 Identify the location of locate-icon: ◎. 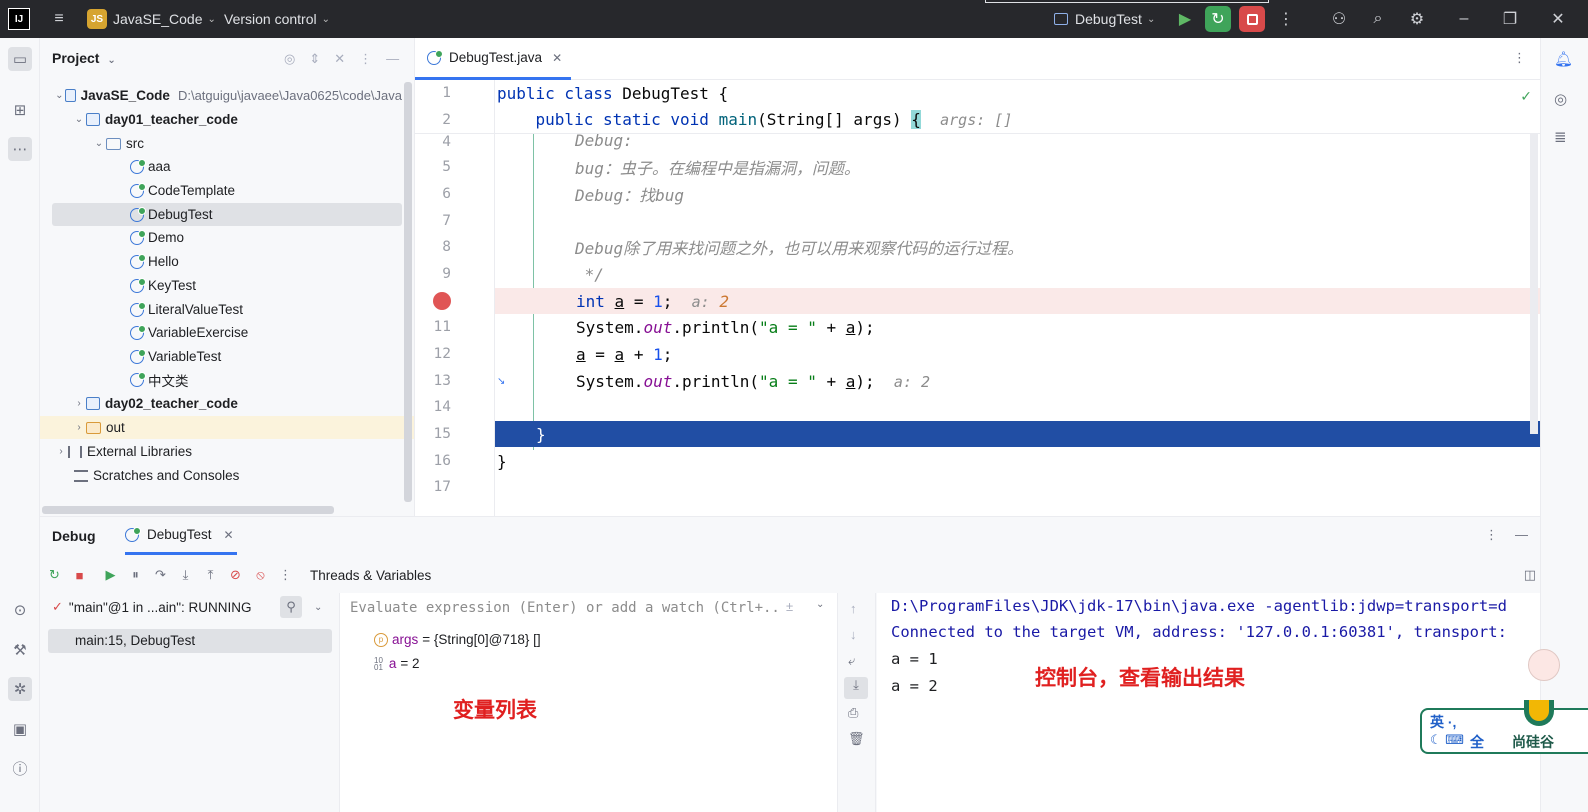
(289, 59).